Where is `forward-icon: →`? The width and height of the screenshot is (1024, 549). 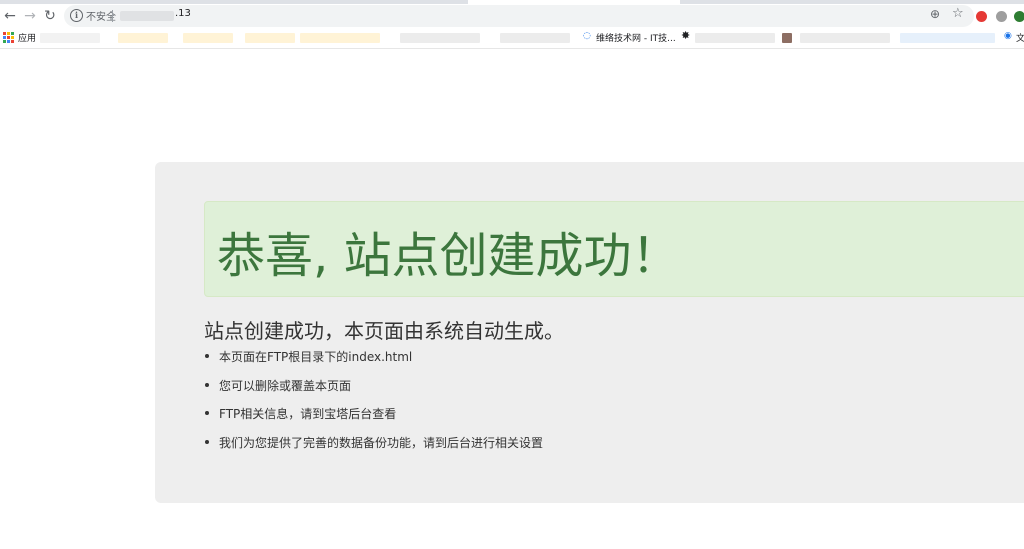
forward-icon: → is located at coordinates (30, 16).